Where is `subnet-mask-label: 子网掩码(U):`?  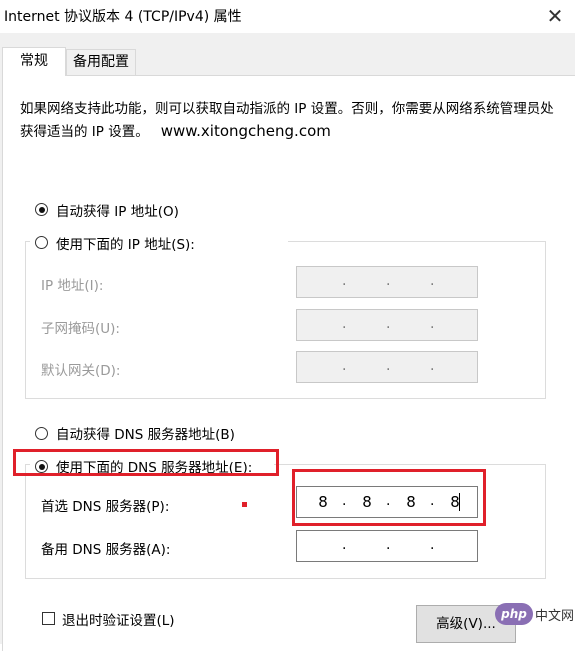
subnet-mask-label: 子网掩码(U): is located at coordinates (80, 329).